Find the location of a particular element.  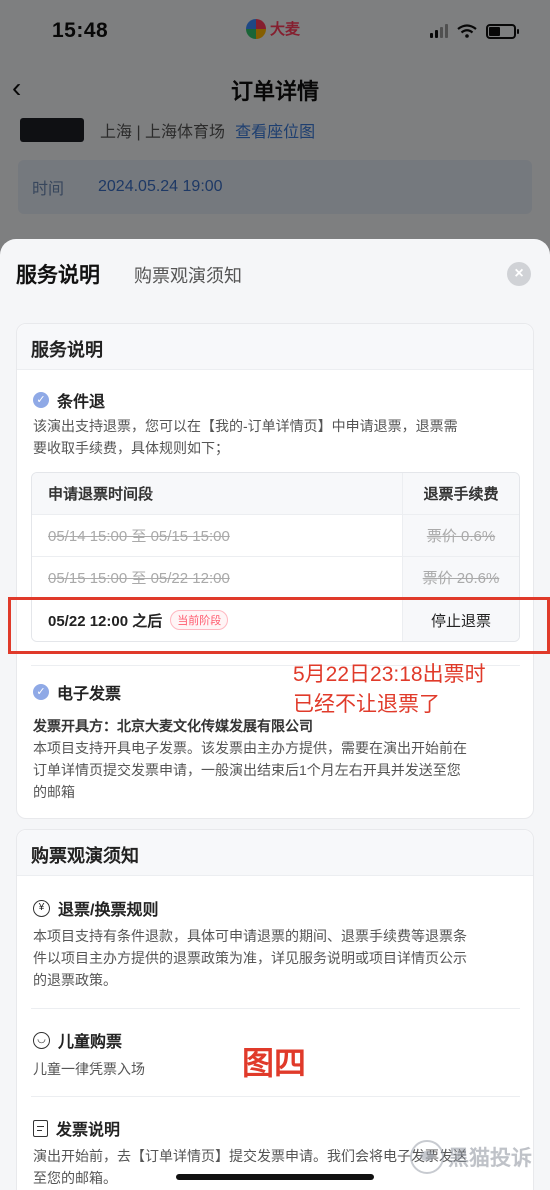

child-section-title: ◡ 儿童购票 is located at coordinates (77, 1040).